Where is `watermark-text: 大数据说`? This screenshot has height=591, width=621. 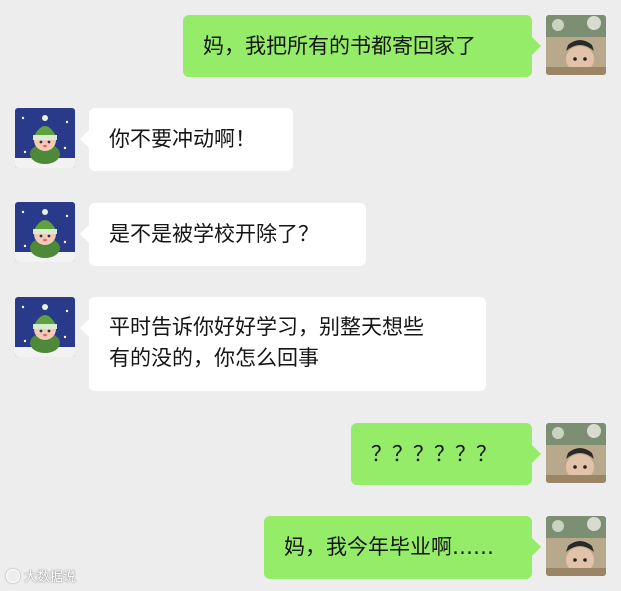
watermark-text: 大数据说 is located at coordinates (50, 577).